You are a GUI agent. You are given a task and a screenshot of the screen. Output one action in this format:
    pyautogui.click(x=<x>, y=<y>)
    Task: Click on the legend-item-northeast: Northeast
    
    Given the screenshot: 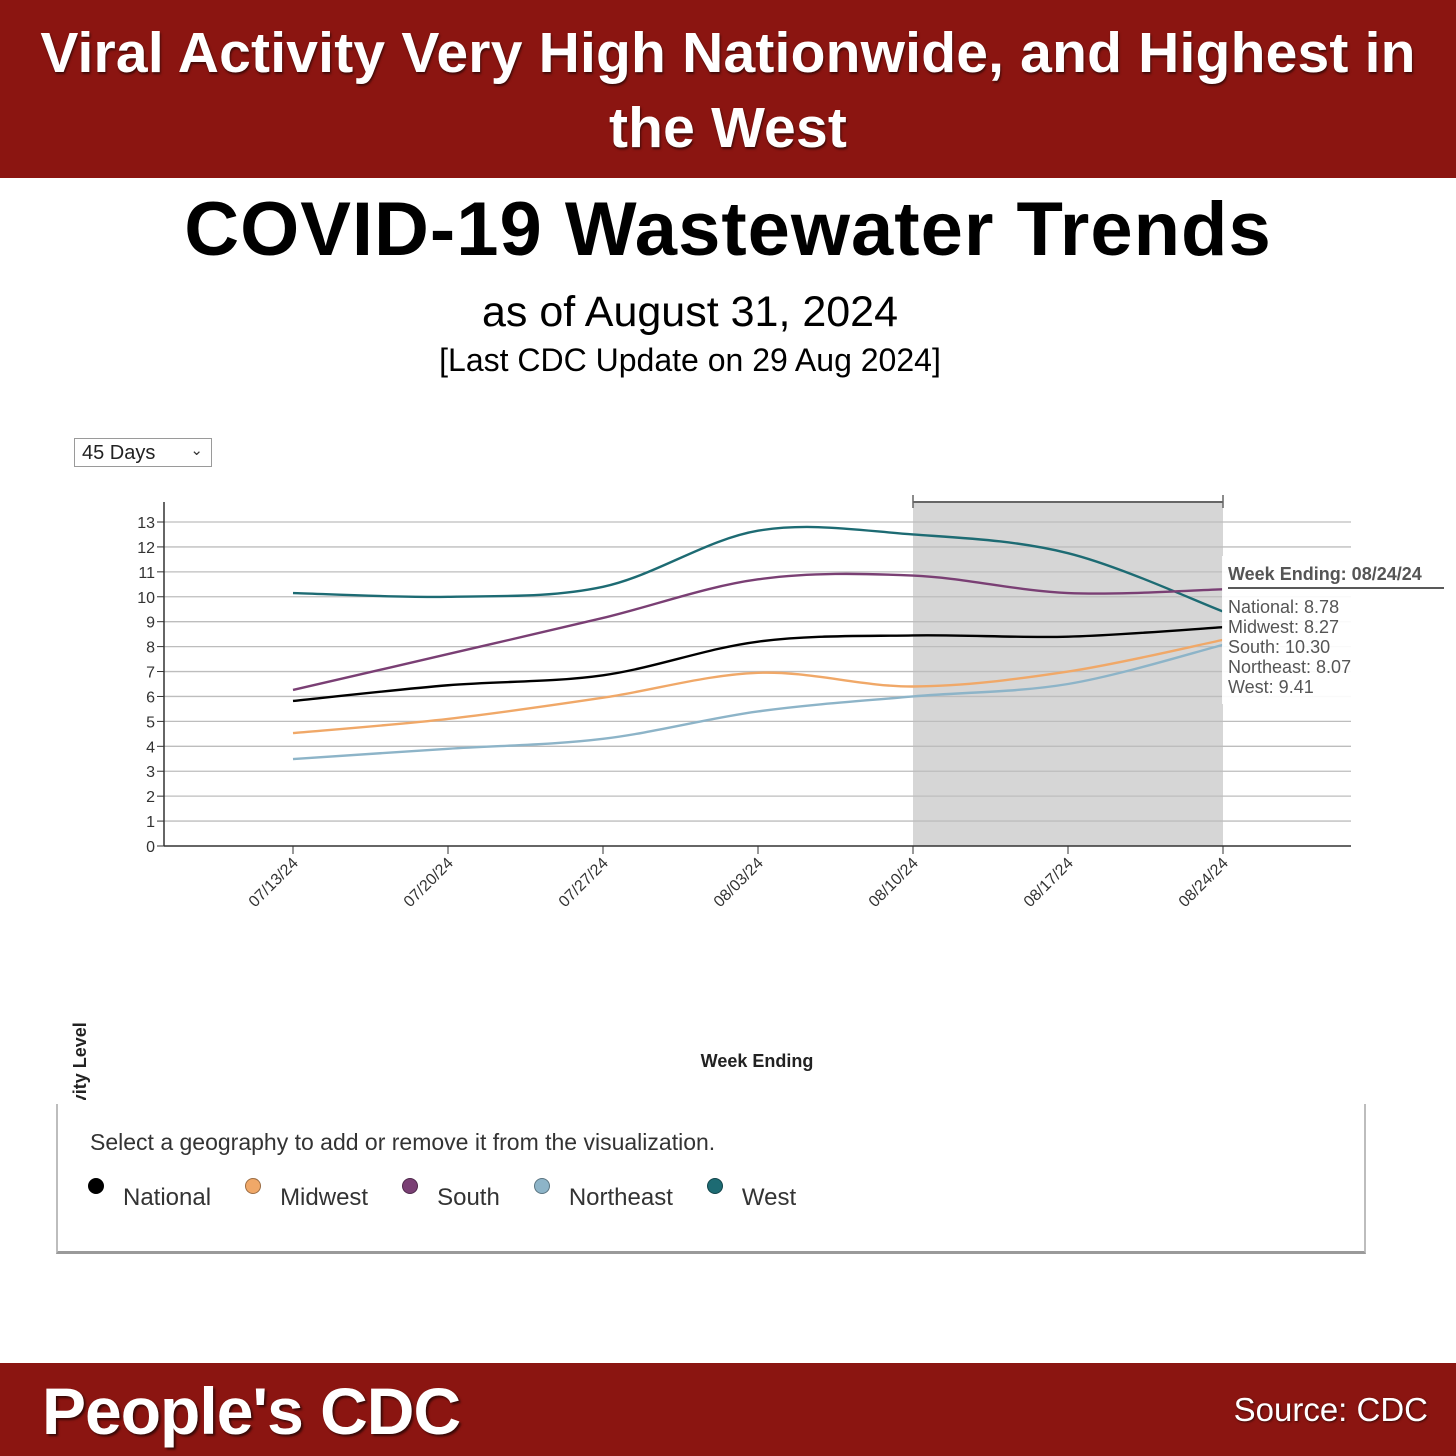 What is the action you would take?
    pyautogui.click(x=603, y=1195)
    